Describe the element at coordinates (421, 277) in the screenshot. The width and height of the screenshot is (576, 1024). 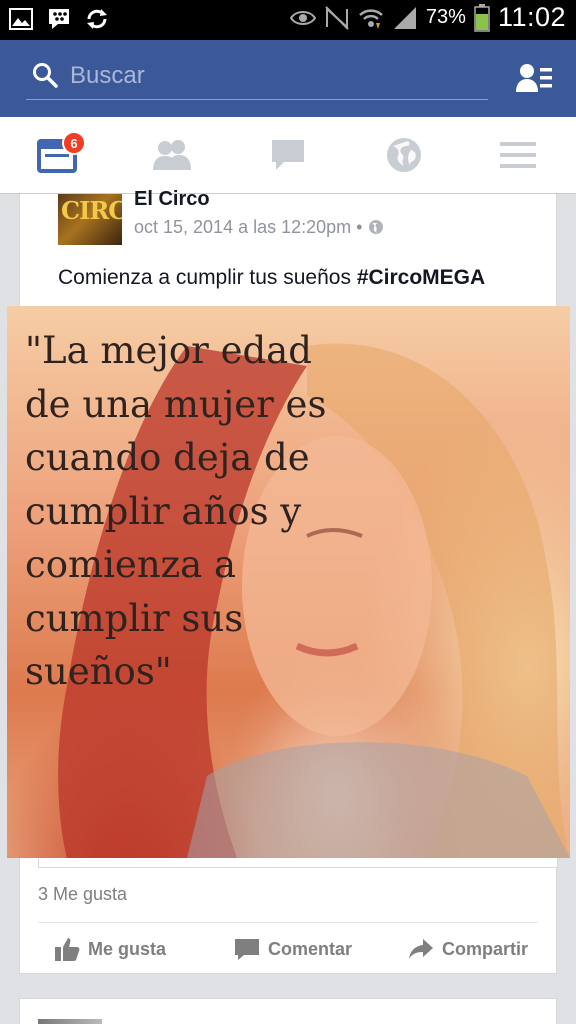
I see `hashtag-link: #CircoMEGA` at that location.